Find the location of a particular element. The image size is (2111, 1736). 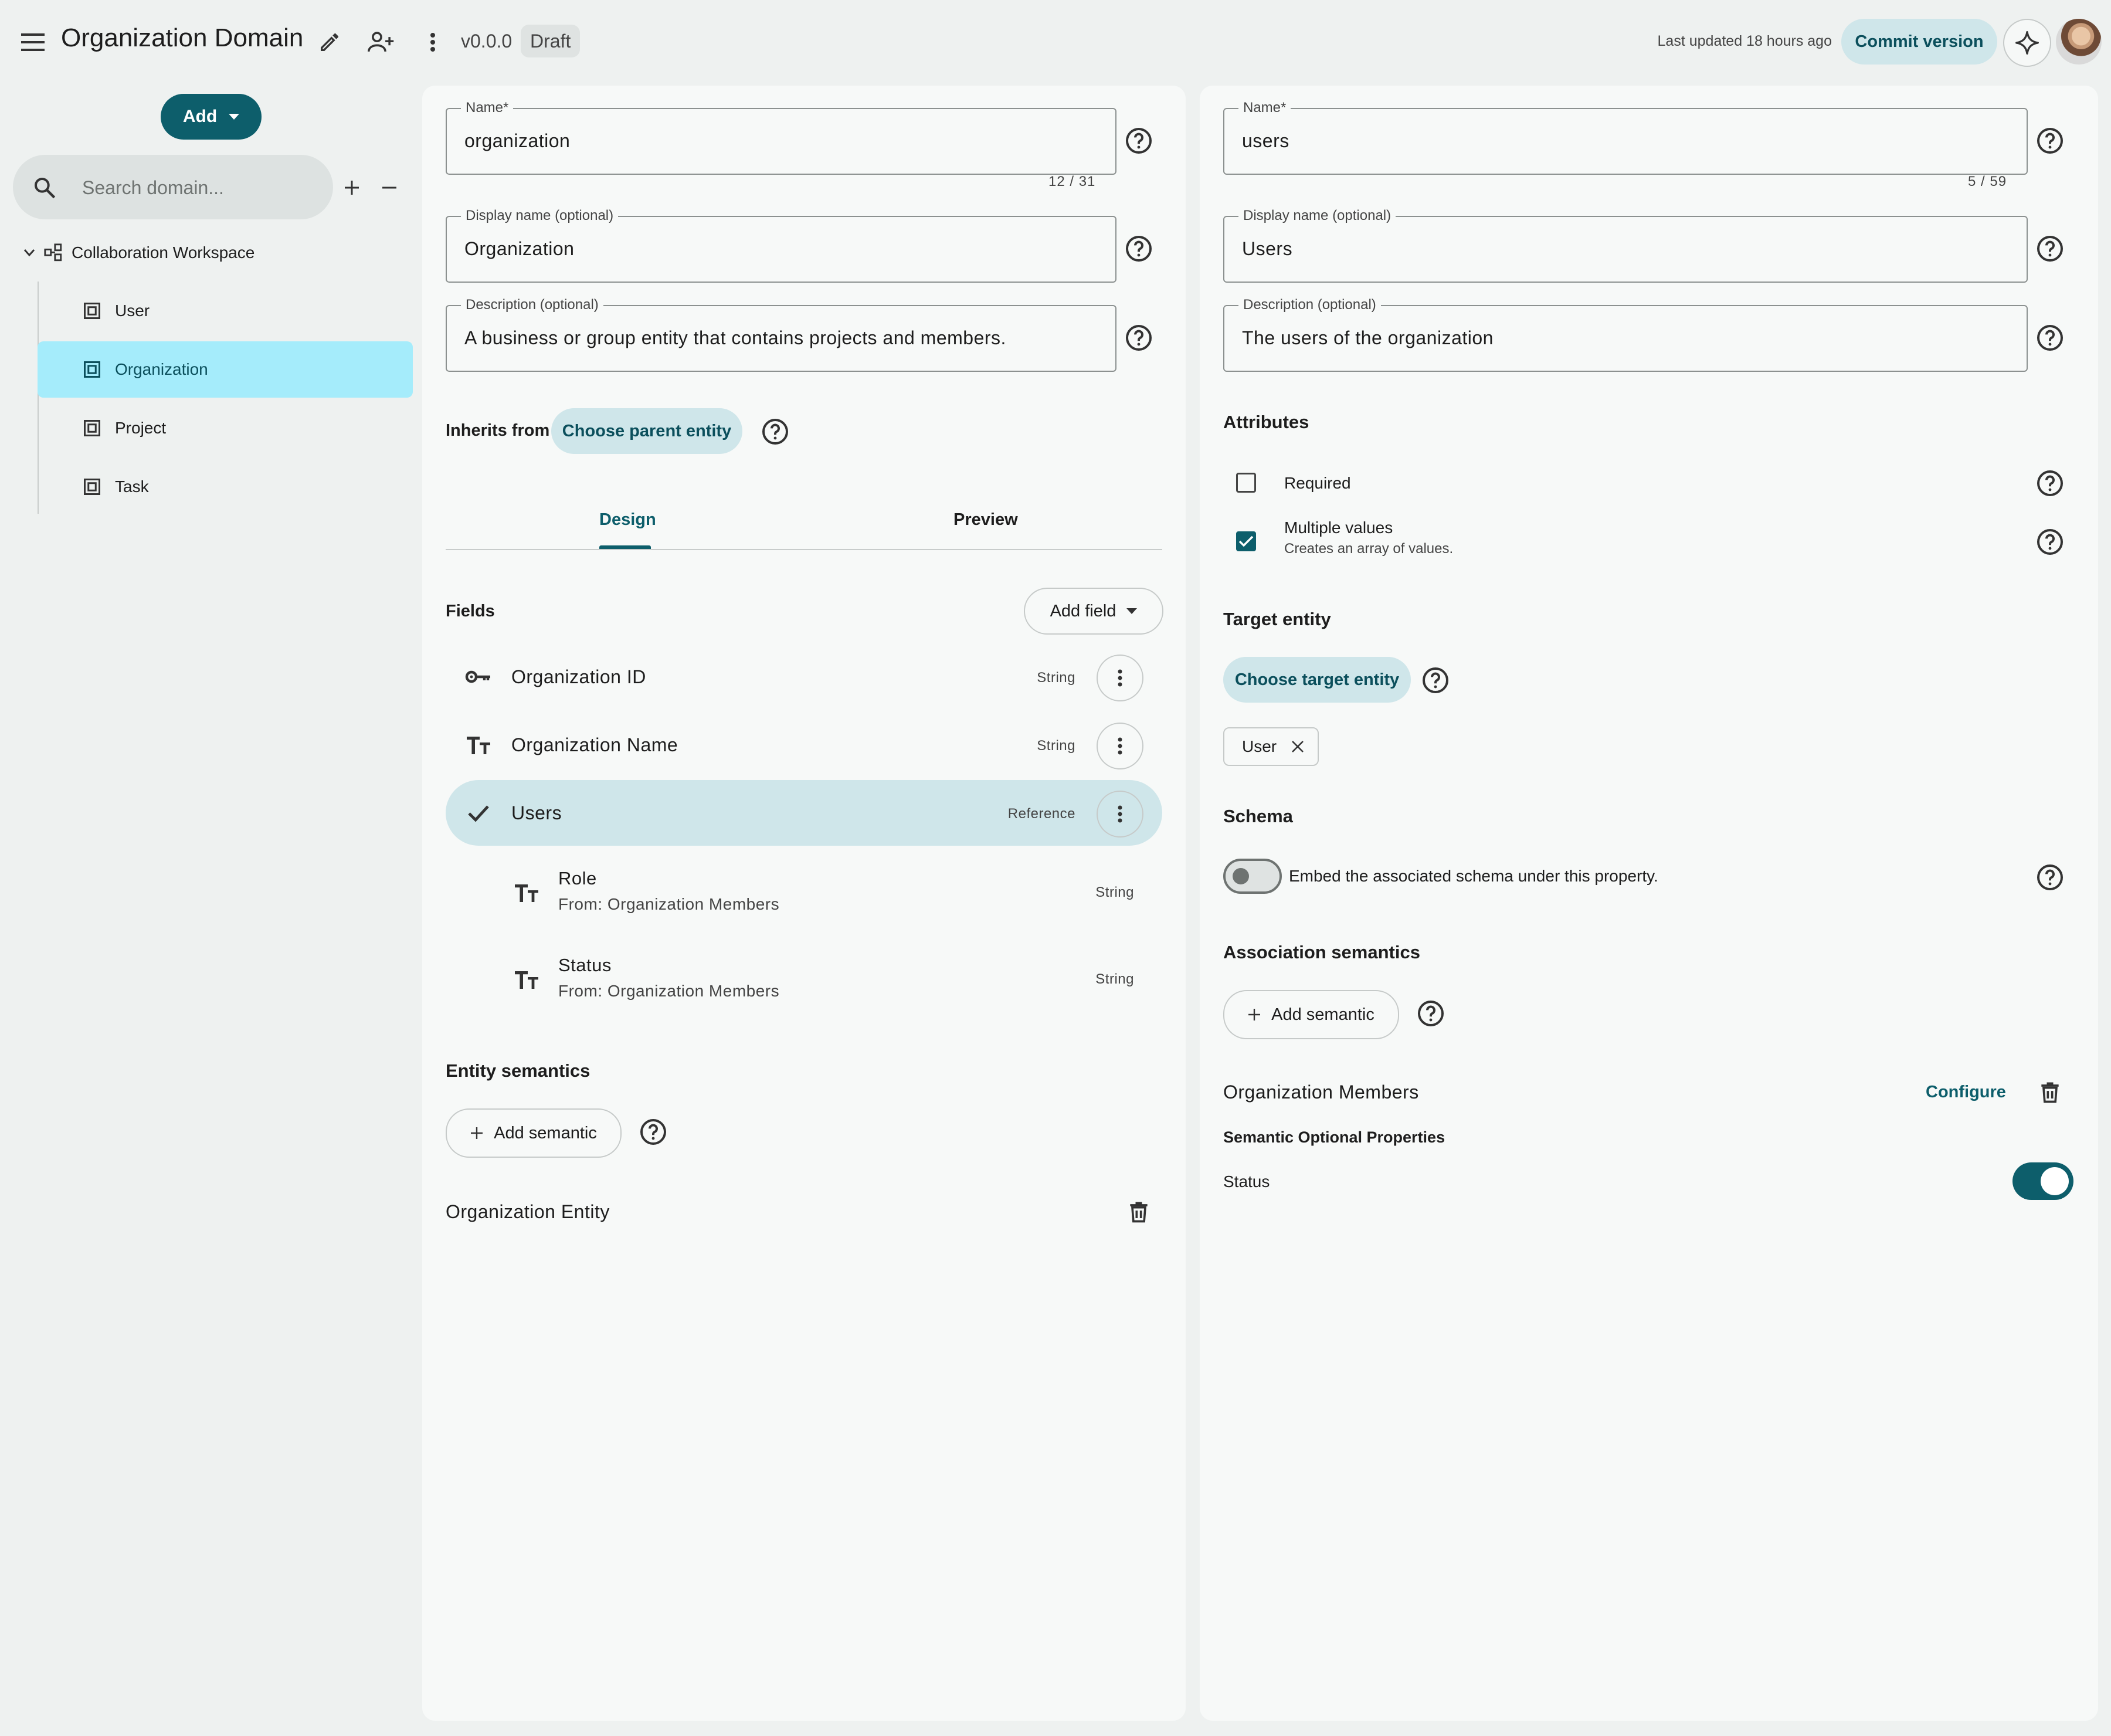

field-name: Organization ID is located at coordinates (578, 676).